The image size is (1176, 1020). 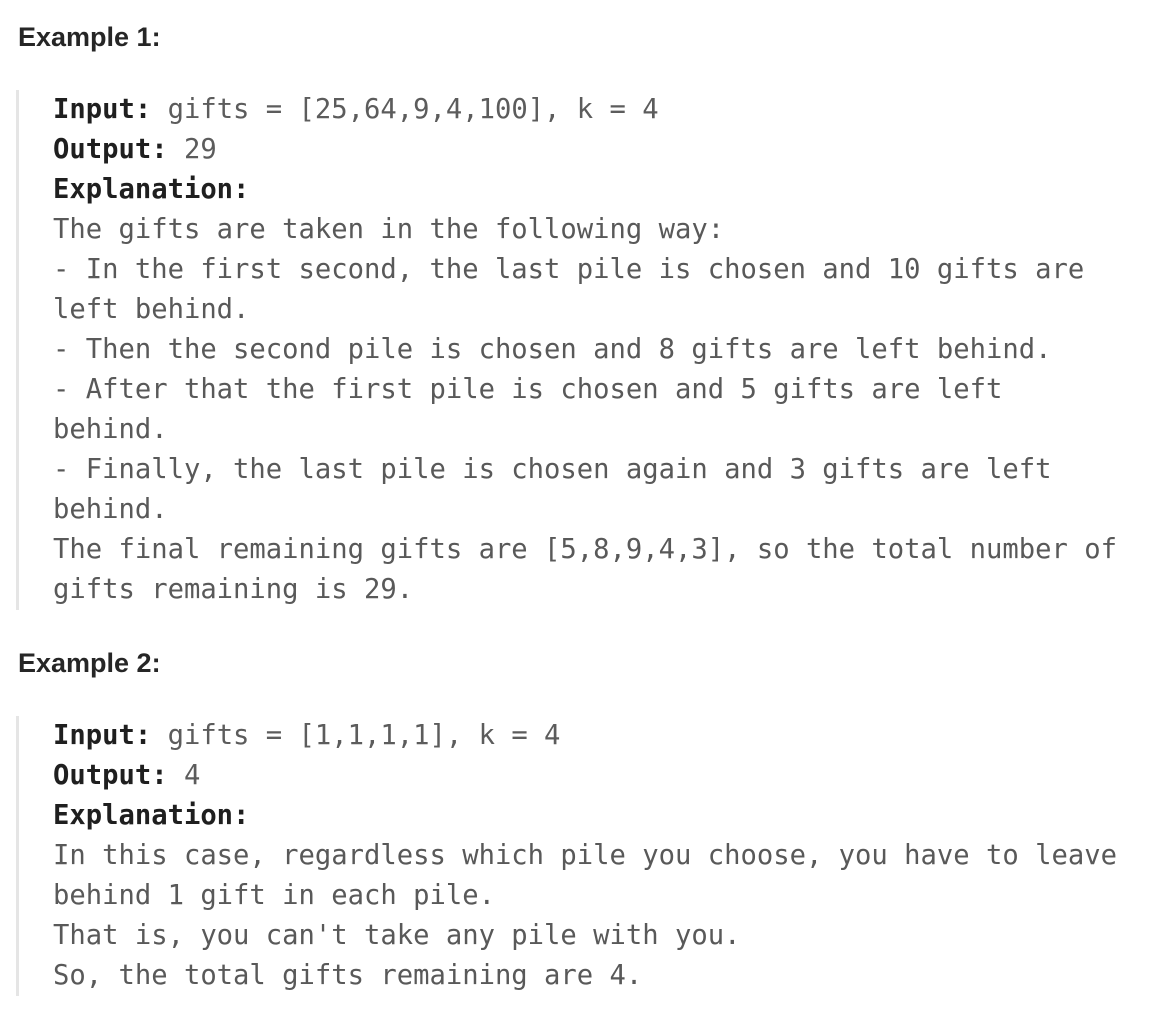 I want to click on example-2-title: Example 2:, so click(x=89, y=663).